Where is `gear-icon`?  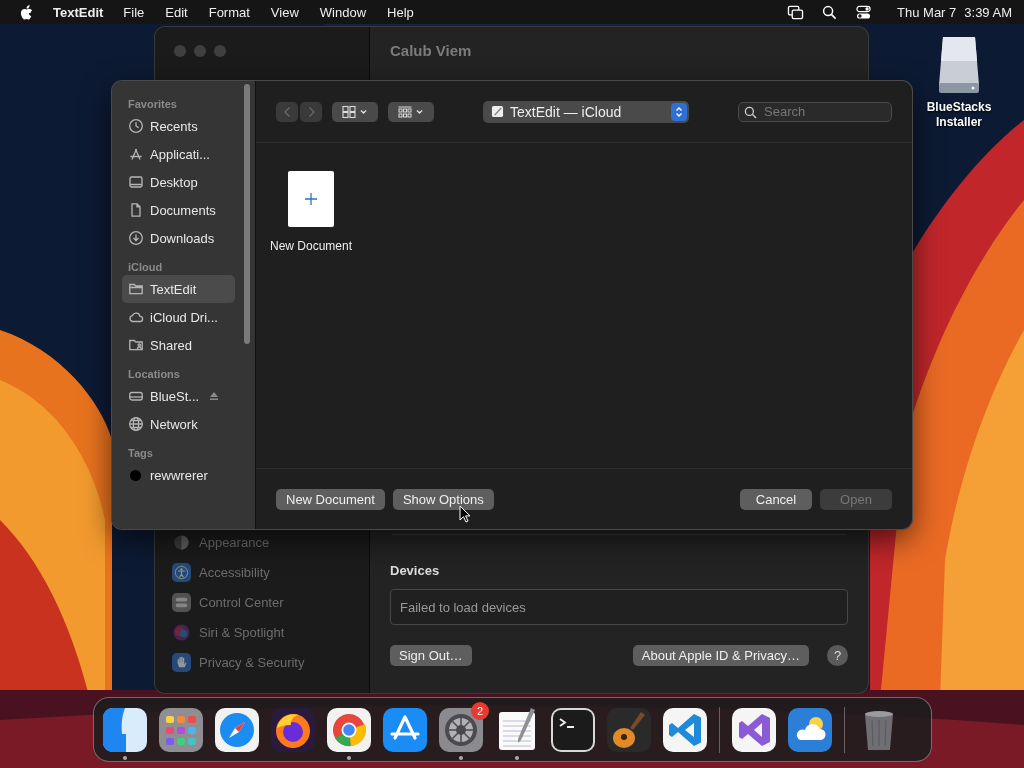 gear-icon is located at coordinates (461, 729).